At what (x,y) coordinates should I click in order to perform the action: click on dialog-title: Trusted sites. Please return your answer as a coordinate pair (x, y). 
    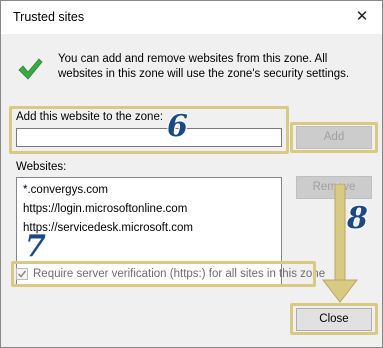
    Looking at the image, I should click on (49, 17).